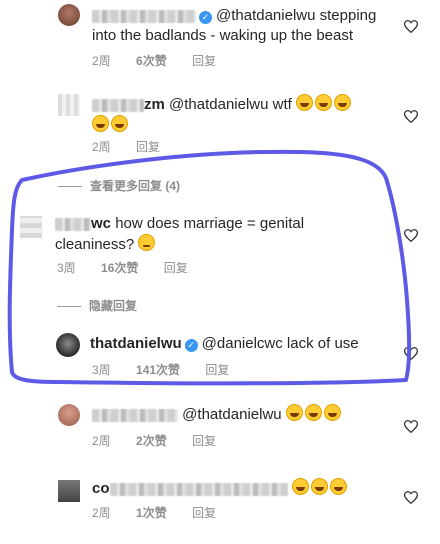 This screenshot has height=544, width=440. I want to click on comment-meta: 2周 回复, so click(137, 146).